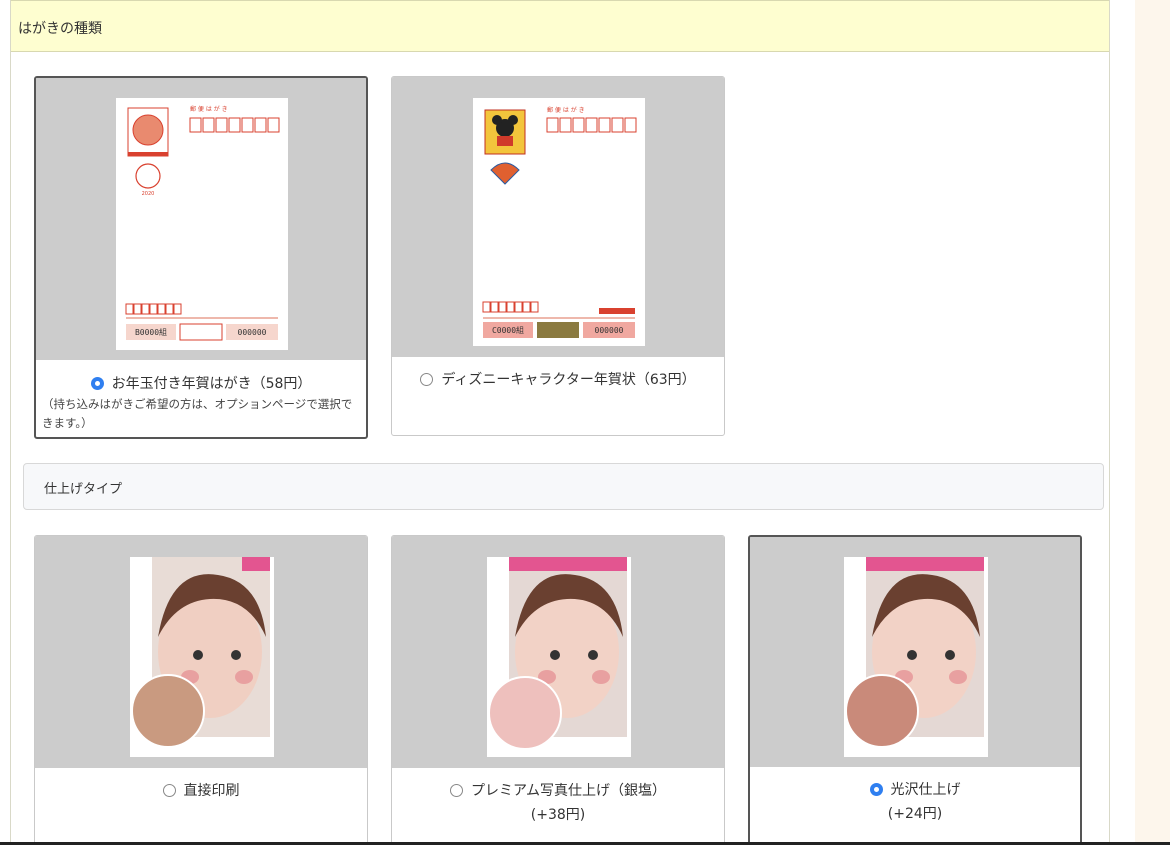 Image resolution: width=1170 pixels, height=845 pixels. I want to click on postcard-thumbnail: 郵 便 は が き C0000組 000000, so click(558, 217).